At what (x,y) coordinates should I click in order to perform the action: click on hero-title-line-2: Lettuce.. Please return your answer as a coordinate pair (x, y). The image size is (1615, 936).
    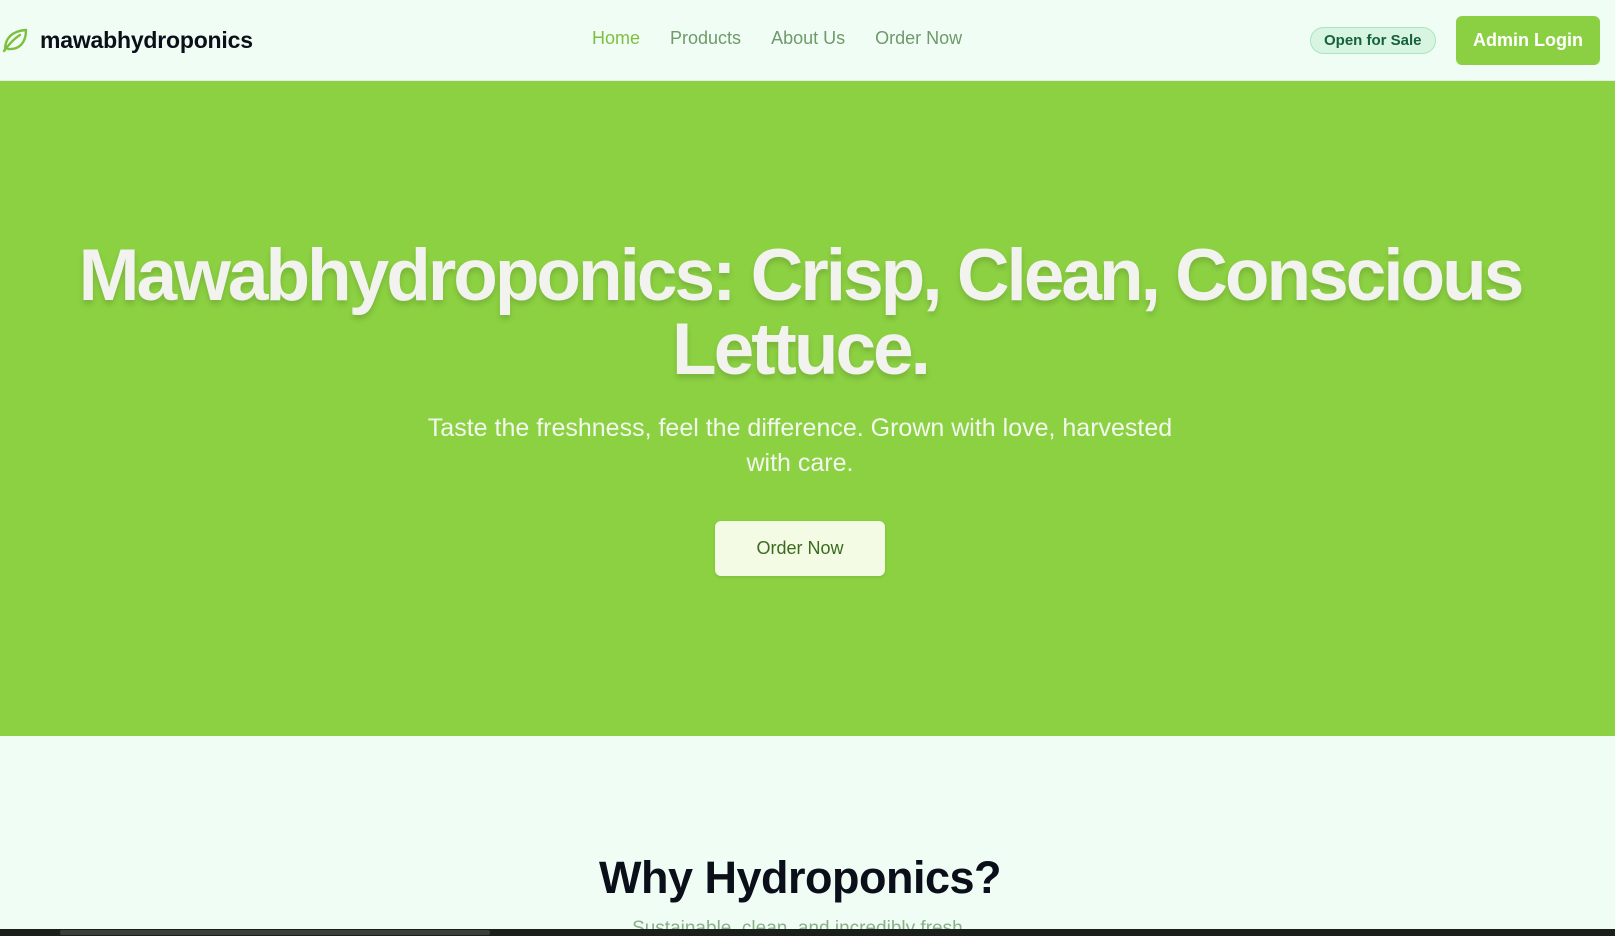
    Looking at the image, I should click on (801, 349).